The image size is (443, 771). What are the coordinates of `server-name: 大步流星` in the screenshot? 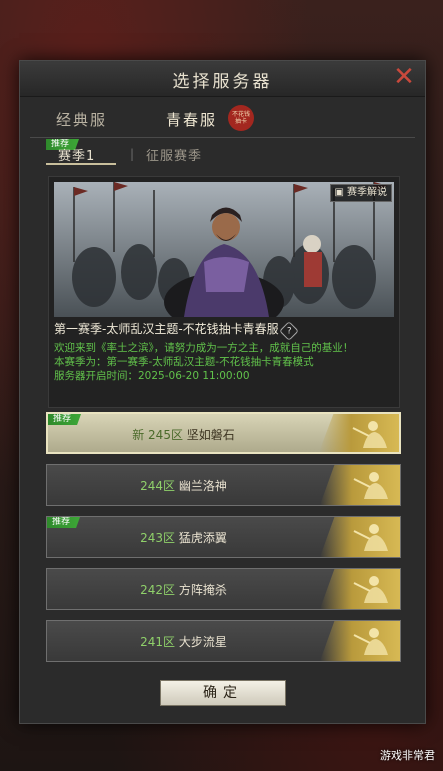 It's located at (202, 642).